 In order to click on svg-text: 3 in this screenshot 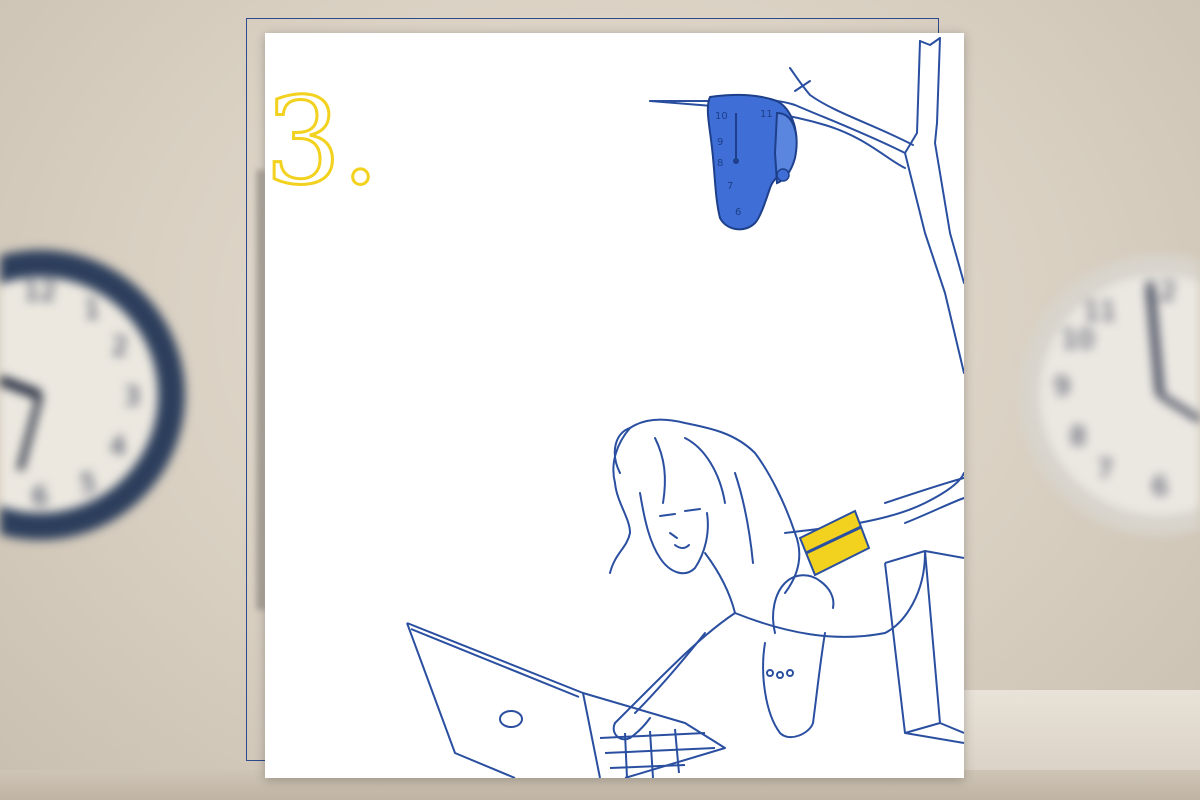, I will do `click(132, 397)`.